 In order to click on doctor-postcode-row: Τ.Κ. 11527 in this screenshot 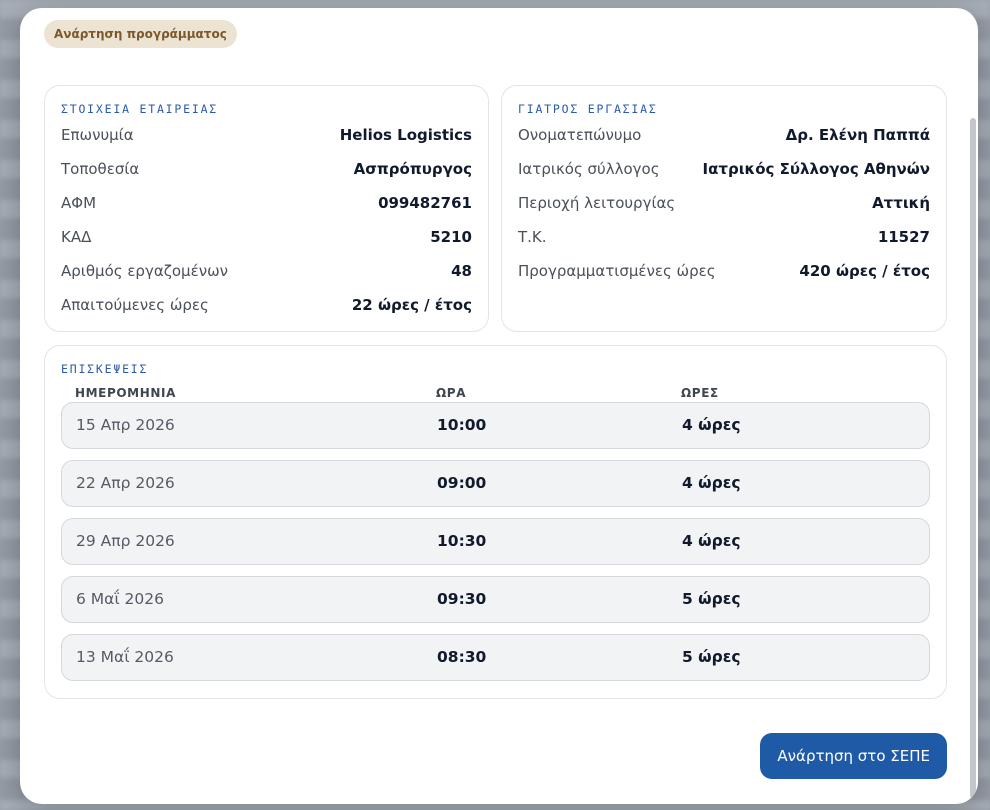, I will do `click(724, 237)`.